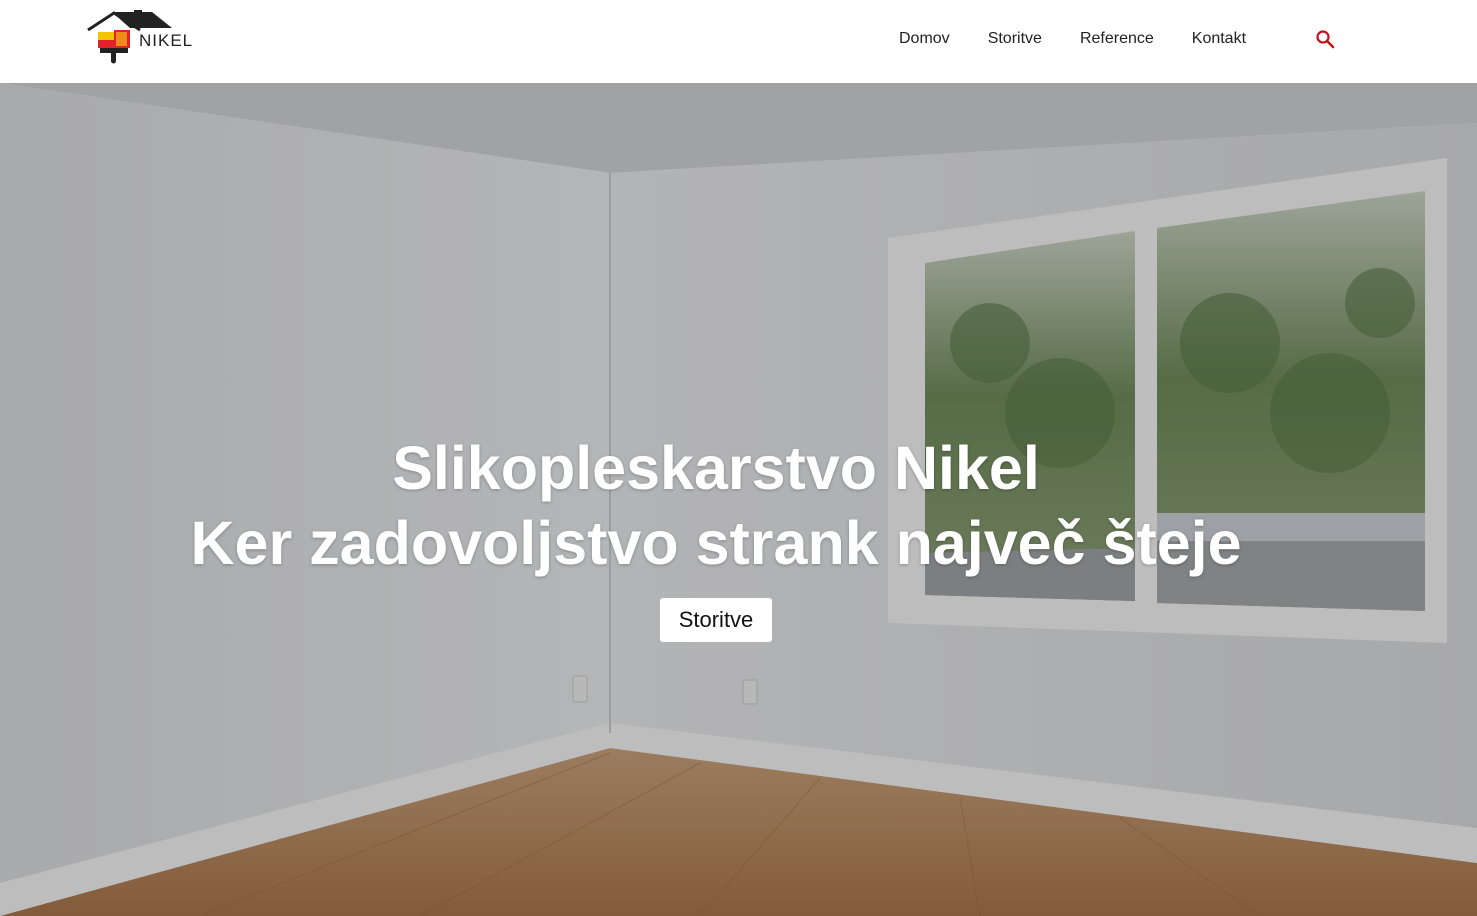 Image resolution: width=1477 pixels, height=916 pixels. What do you see at coordinates (1117, 39) in the screenshot?
I see `nav-item-reference: Reference` at bounding box center [1117, 39].